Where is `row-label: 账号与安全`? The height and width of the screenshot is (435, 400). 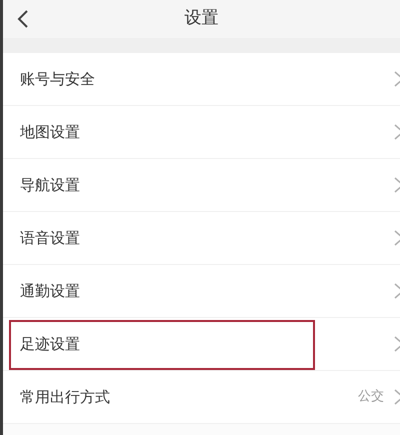
row-label: 账号与安全 is located at coordinates (58, 79).